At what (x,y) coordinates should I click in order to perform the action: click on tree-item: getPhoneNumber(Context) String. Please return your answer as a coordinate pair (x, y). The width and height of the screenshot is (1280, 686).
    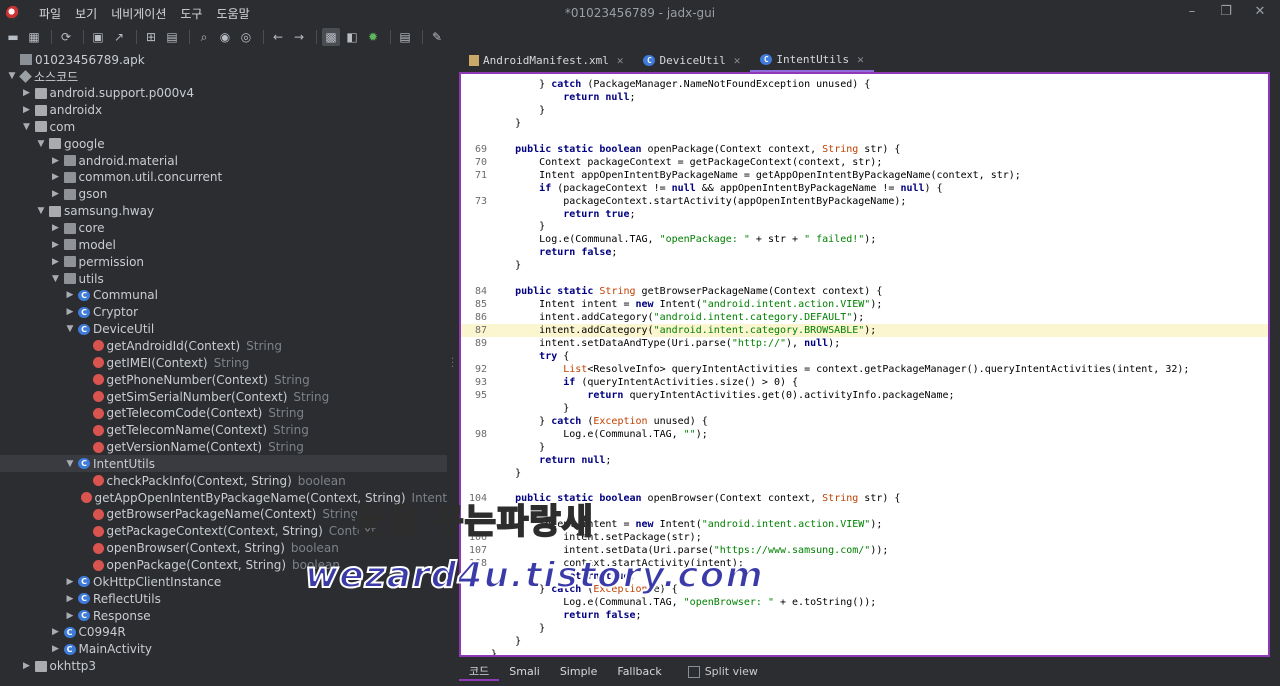
    Looking at the image, I should click on (223, 379).